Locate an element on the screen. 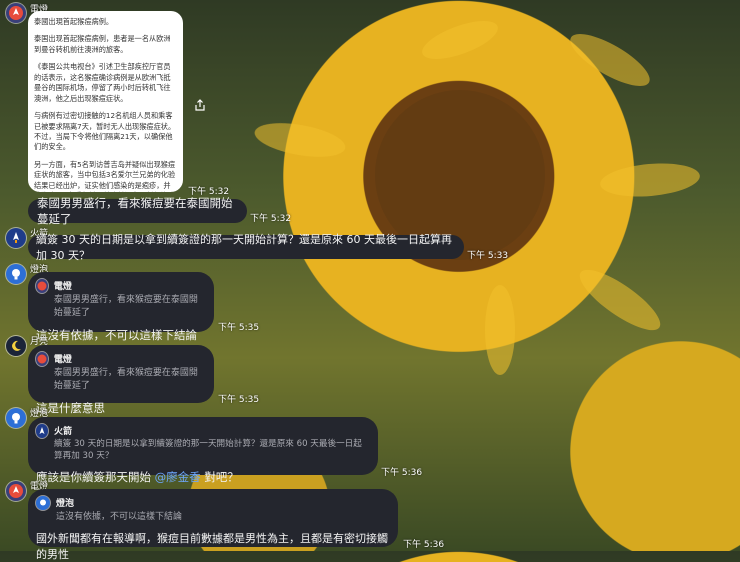 Image resolution: width=740 pixels, height=562 pixels. avatar-m4 is located at coordinates (16, 274).